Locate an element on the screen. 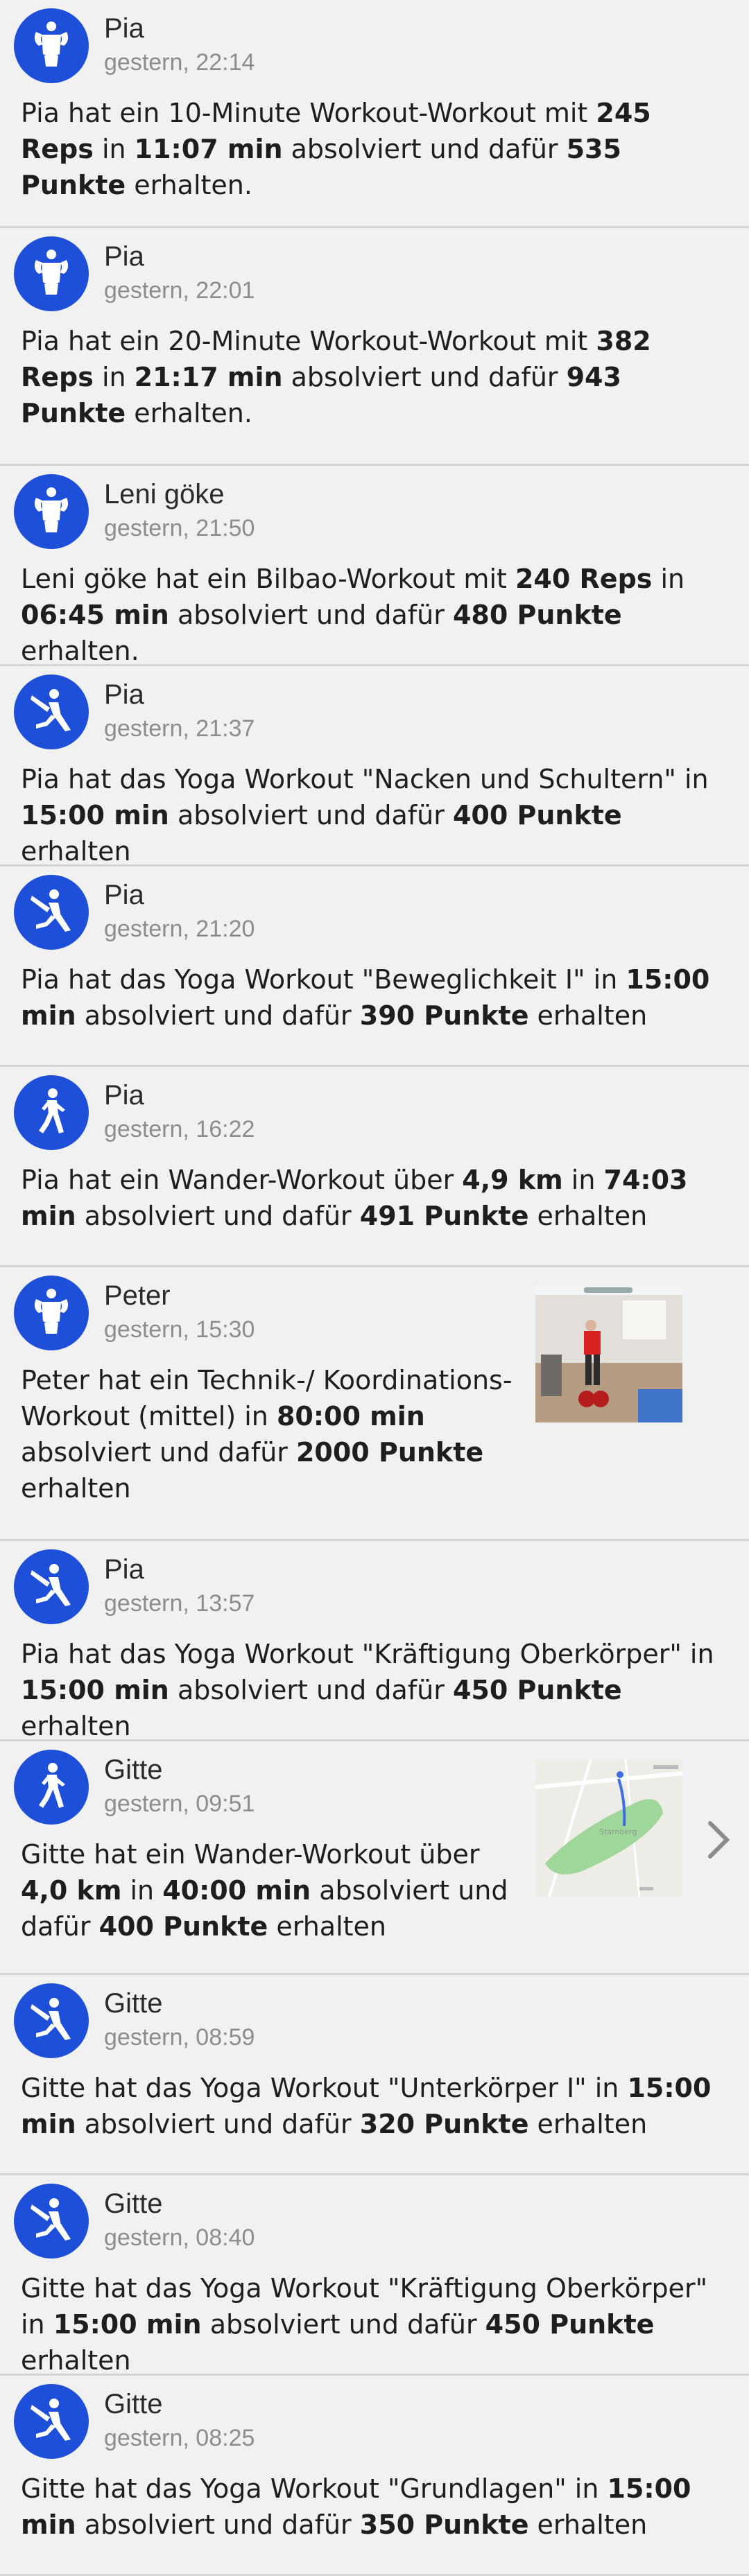 The width and height of the screenshot is (749, 2576). route-map-thumbnail: Starnberg is located at coordinates (608, 1828).